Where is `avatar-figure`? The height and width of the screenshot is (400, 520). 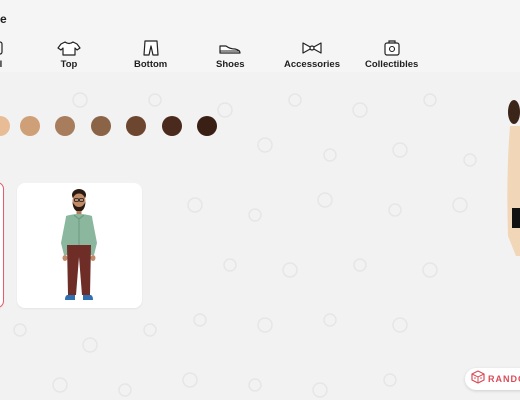 avatar-figure is located at coordinates (79, 244).